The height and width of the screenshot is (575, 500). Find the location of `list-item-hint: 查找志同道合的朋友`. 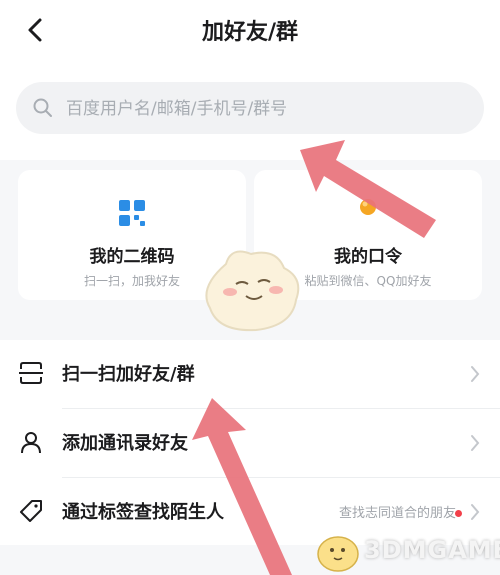

list-item-hint: 查找志同道合的朋友 is located at coordinates (397, 513).